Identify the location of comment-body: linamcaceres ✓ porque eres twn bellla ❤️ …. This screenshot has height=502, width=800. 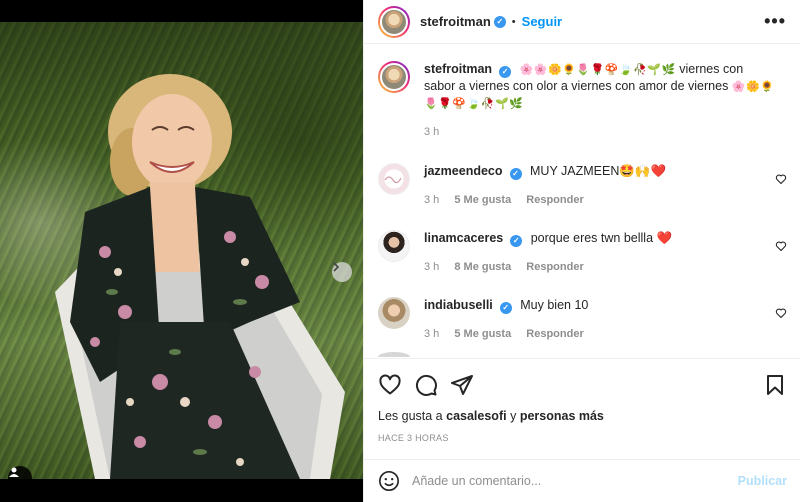
(605, 252).